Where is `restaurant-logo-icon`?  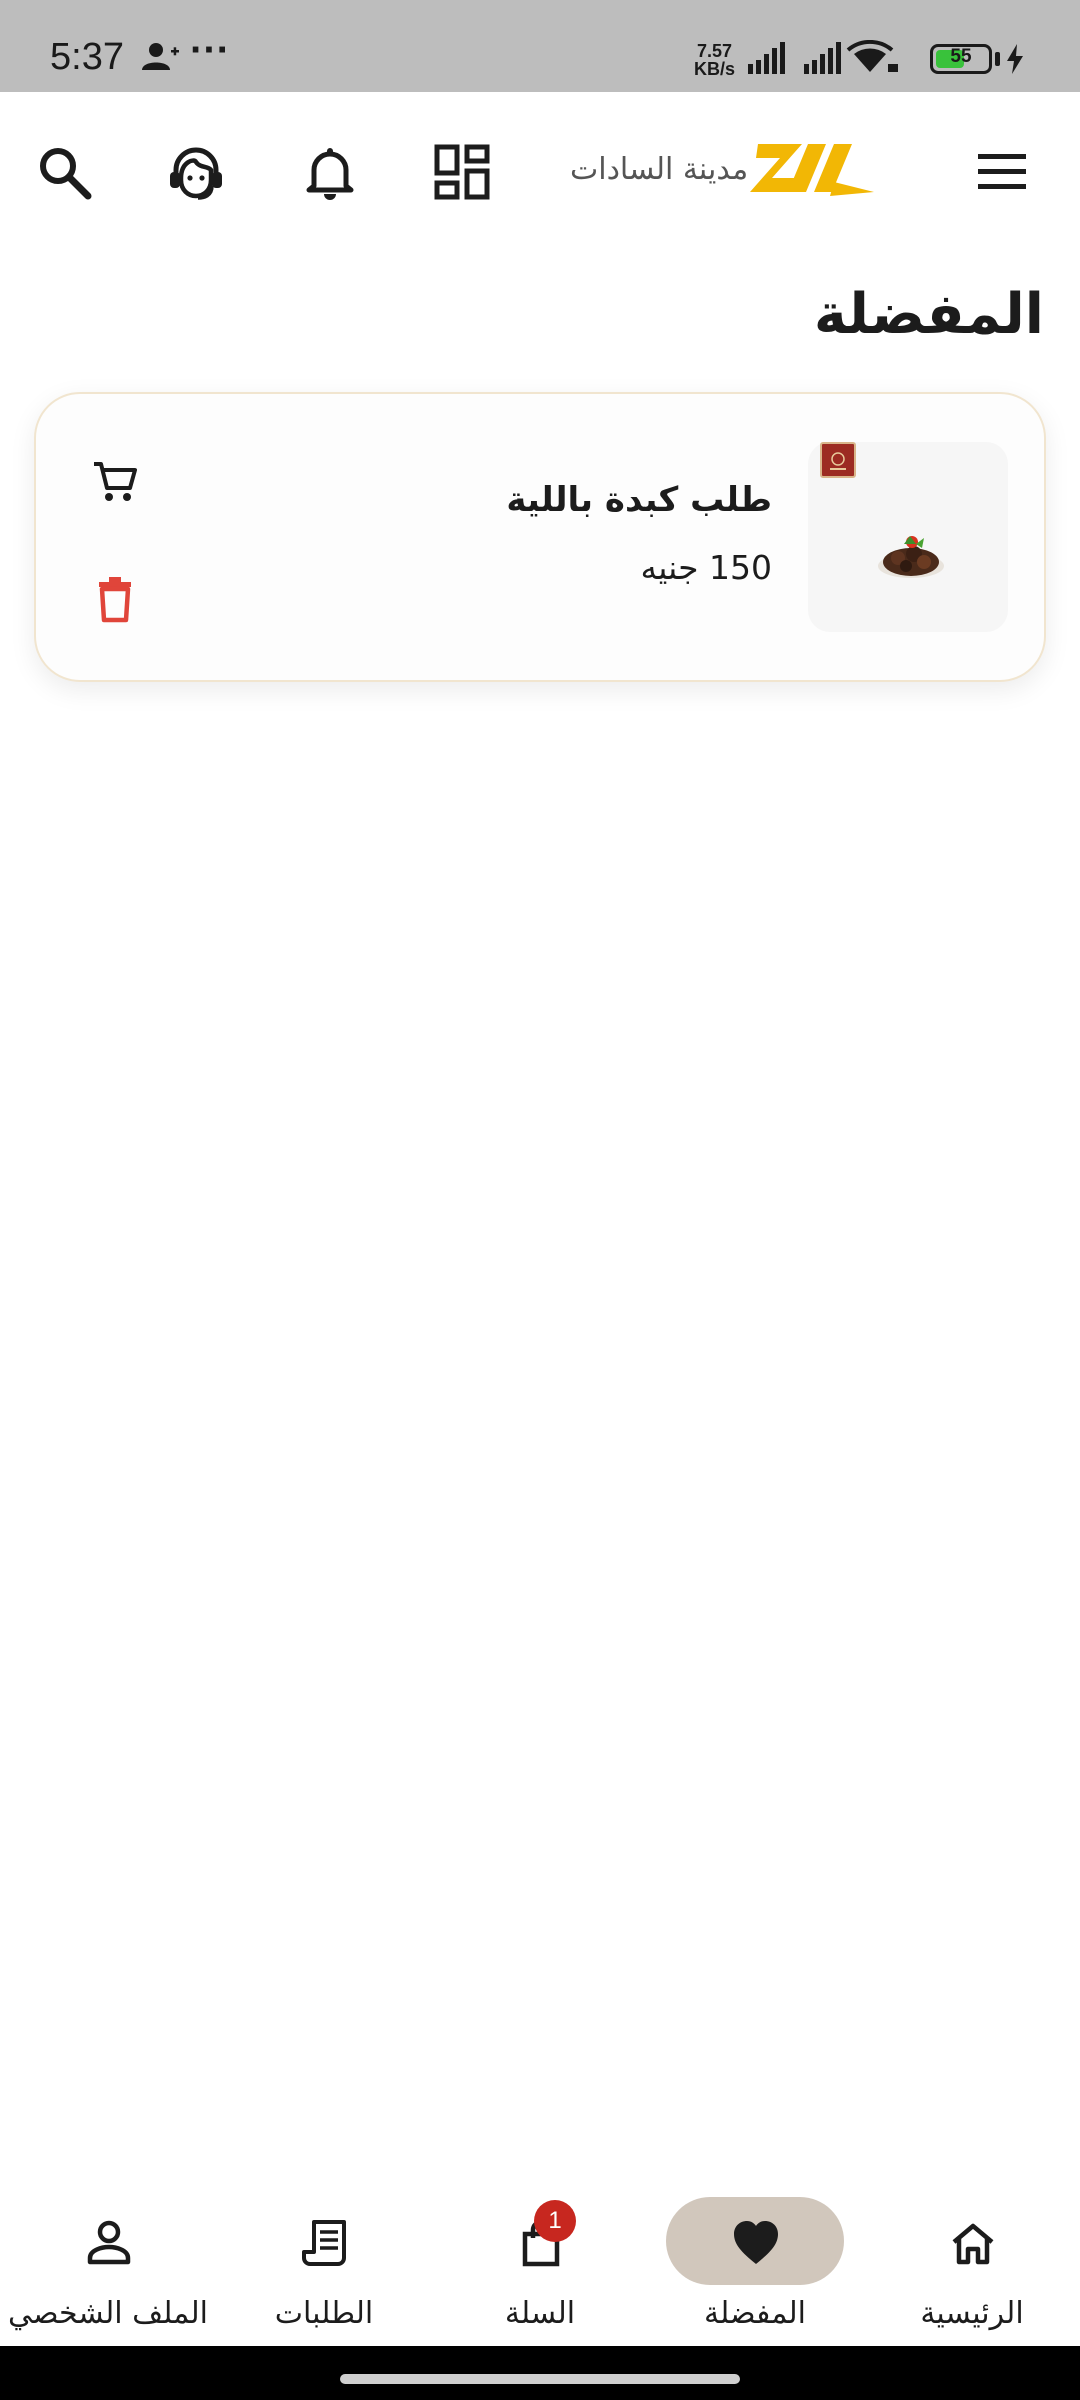
restaurant-logo-icon is located at coordinates (838, 460).